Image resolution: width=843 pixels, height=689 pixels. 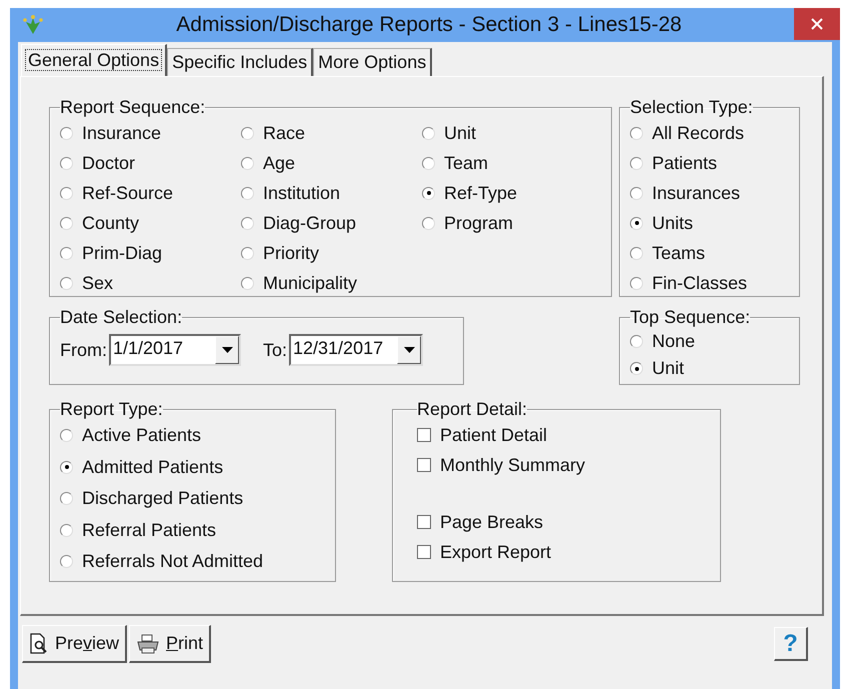 What do you see at coordinates (564, 522) in the screenshot?
I see `checkbox-option: Page Breaks` at bounding box center [564, 522].